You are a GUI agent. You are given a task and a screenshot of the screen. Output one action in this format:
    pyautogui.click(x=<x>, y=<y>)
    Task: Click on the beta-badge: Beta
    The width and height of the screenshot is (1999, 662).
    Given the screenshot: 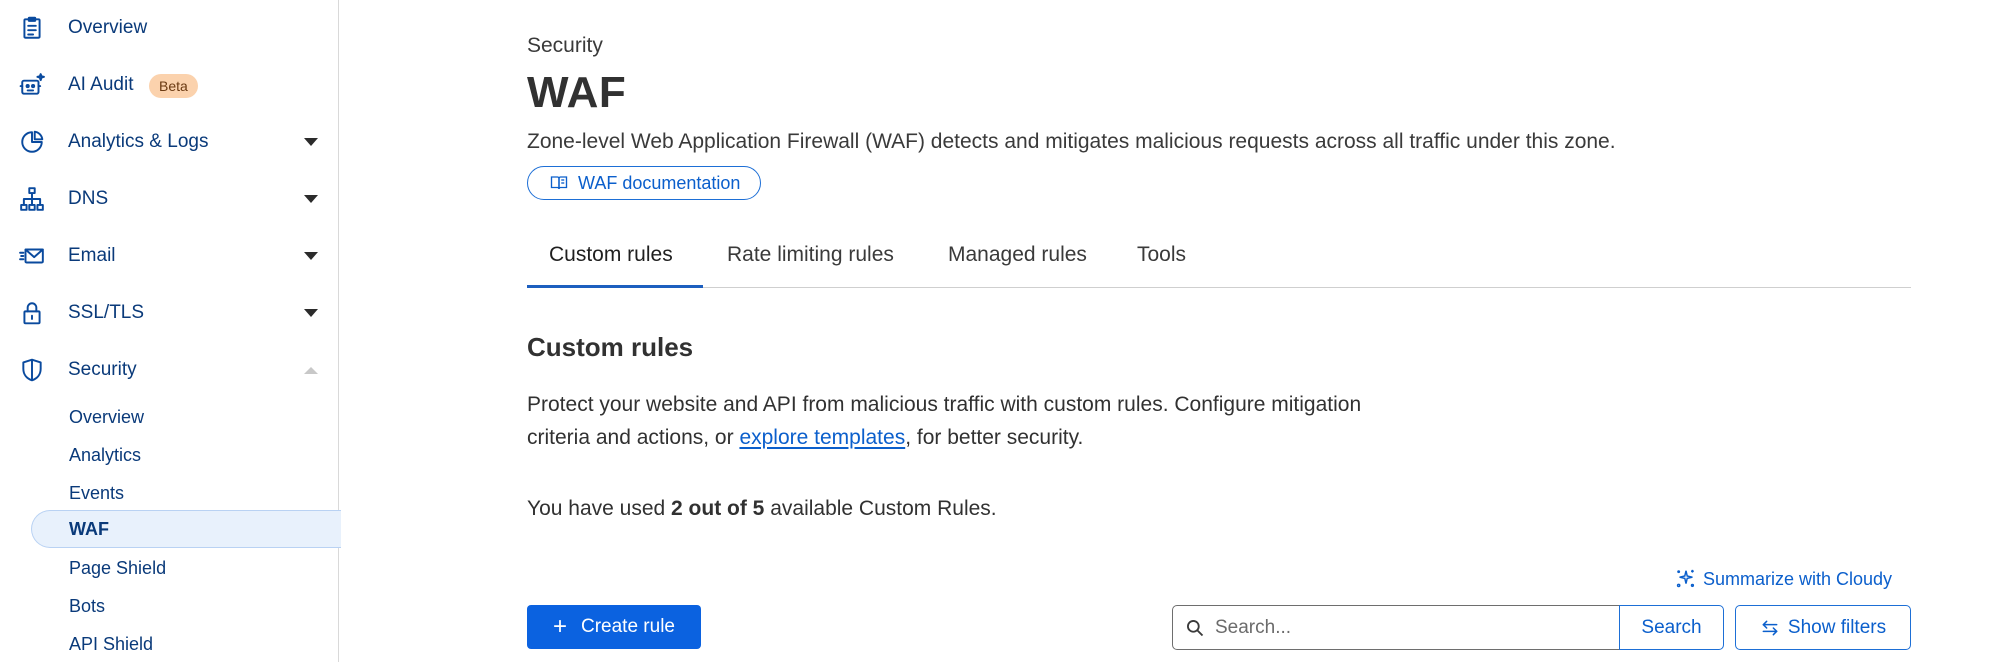 What is the action you would take?
    pyautogui.click(x=173, y=86)
    